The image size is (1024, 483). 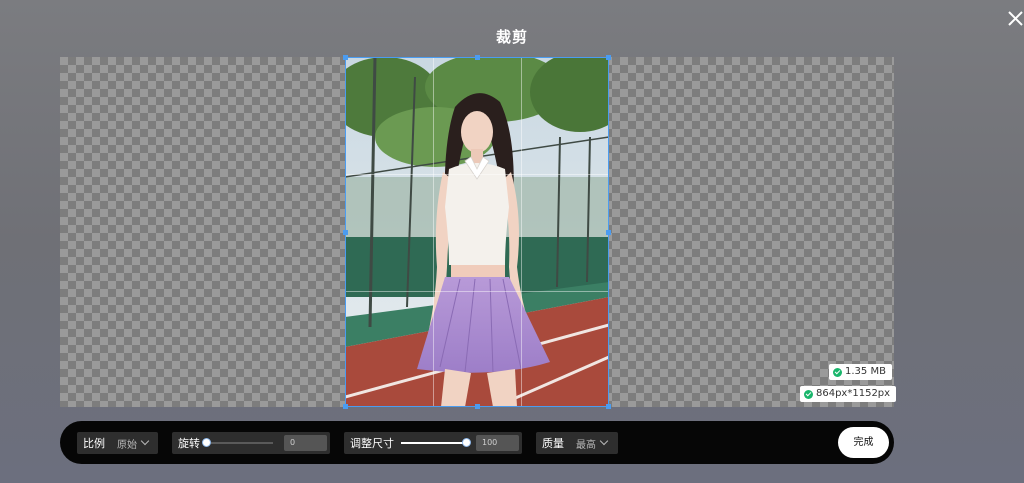 What do you see at coordinates (511, 37) in the screenshot?
I see `dialog-title: 裁剪` at bounding box center [511, 37].